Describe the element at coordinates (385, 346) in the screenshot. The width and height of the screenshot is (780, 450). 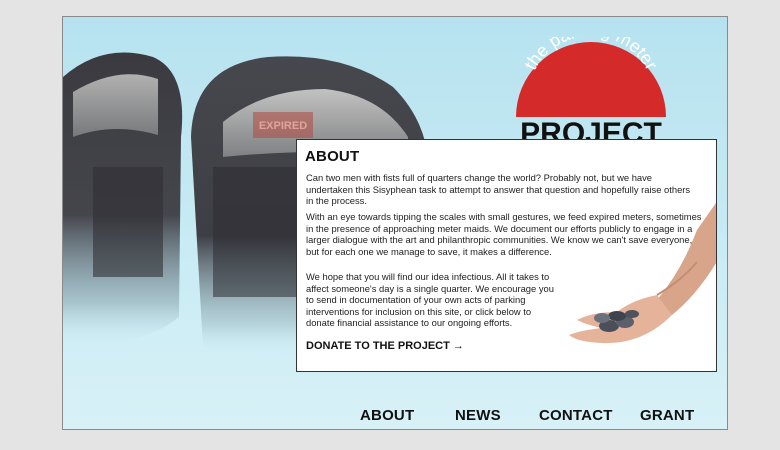
I see `donate-link: DONATE TO THE PROJECT →` at that location.